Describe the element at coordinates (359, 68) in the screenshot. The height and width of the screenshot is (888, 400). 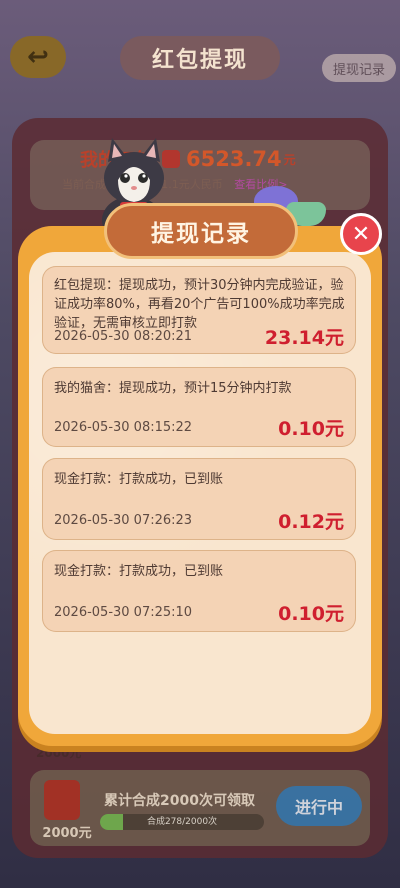
I see `withdraw-records-link: 提现记录` at that location.